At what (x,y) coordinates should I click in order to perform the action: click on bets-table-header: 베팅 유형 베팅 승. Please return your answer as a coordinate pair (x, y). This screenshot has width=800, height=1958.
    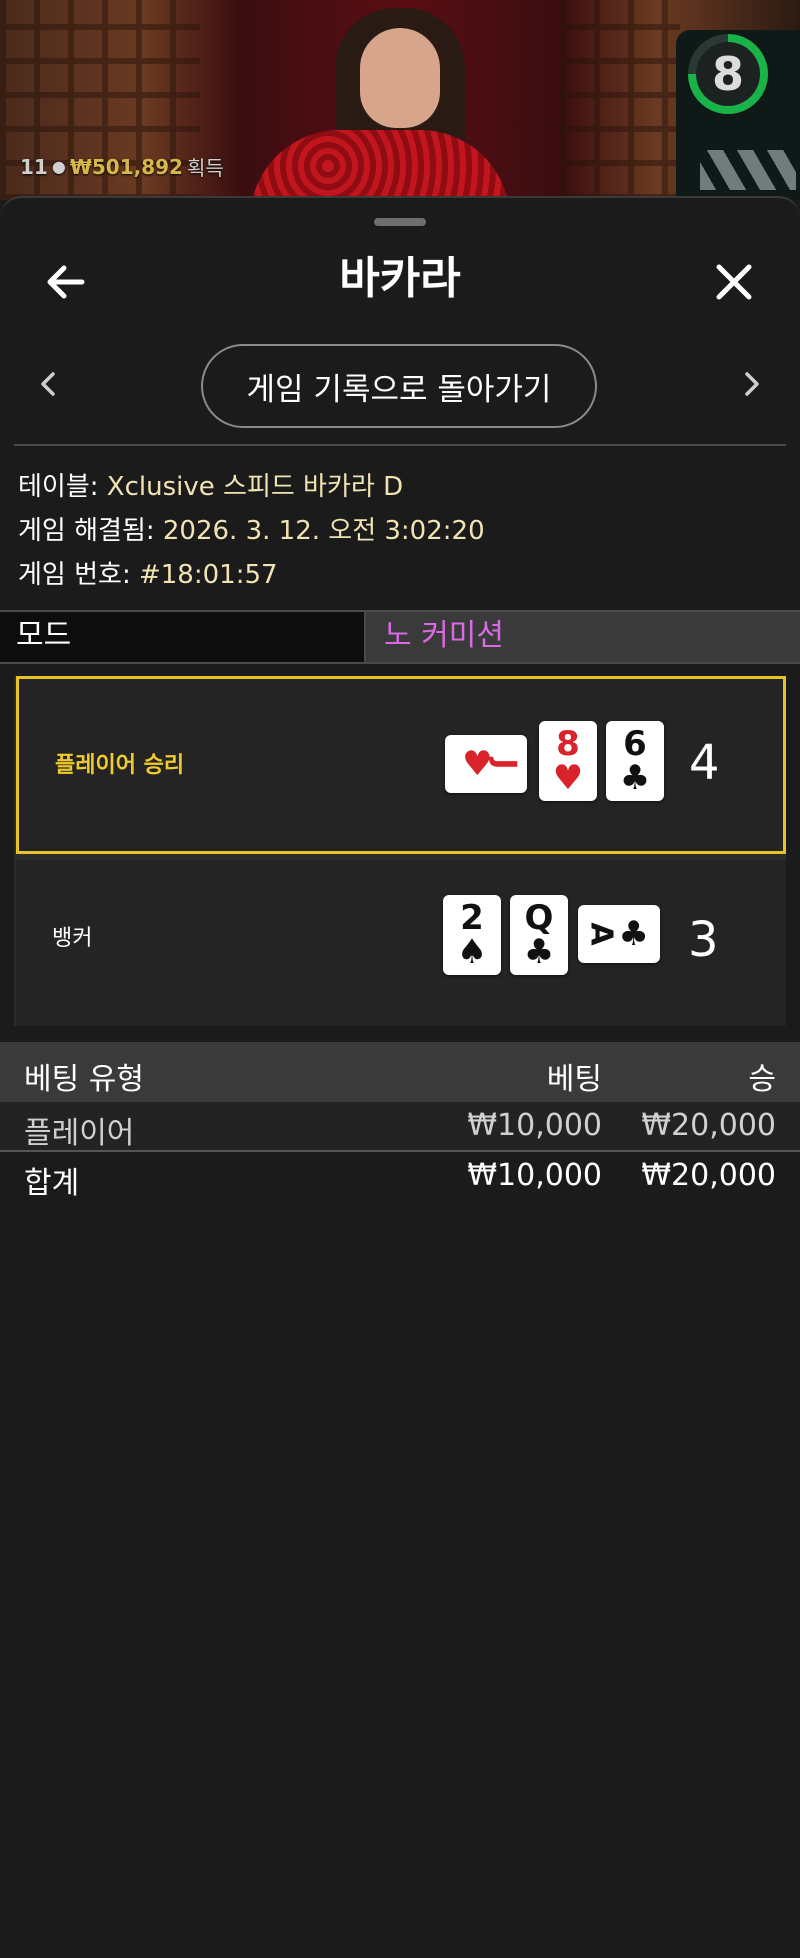
    Looking at the image, I should click on (400, 1072).